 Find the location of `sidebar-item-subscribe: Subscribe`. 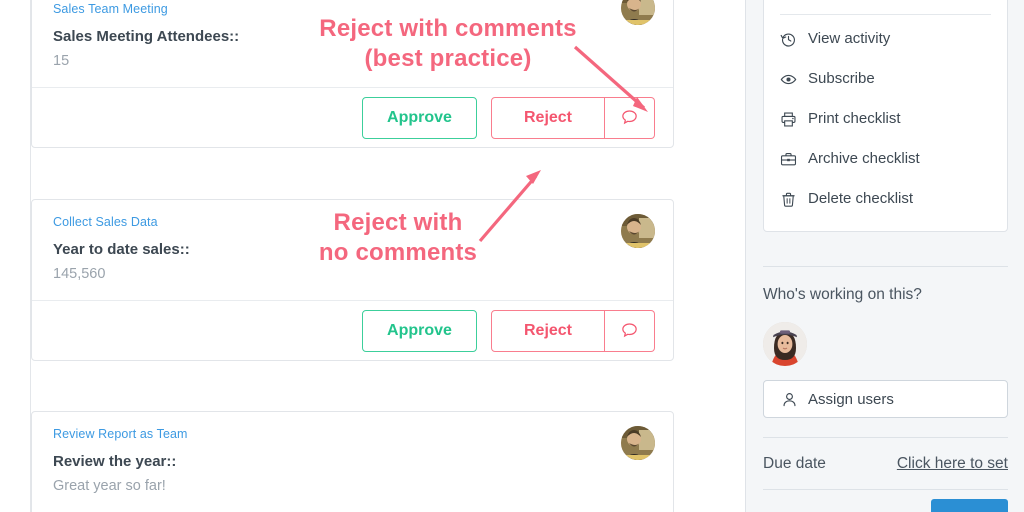

sidebar-item-subscribe: Subscribe is located at coordinates (885, 79).